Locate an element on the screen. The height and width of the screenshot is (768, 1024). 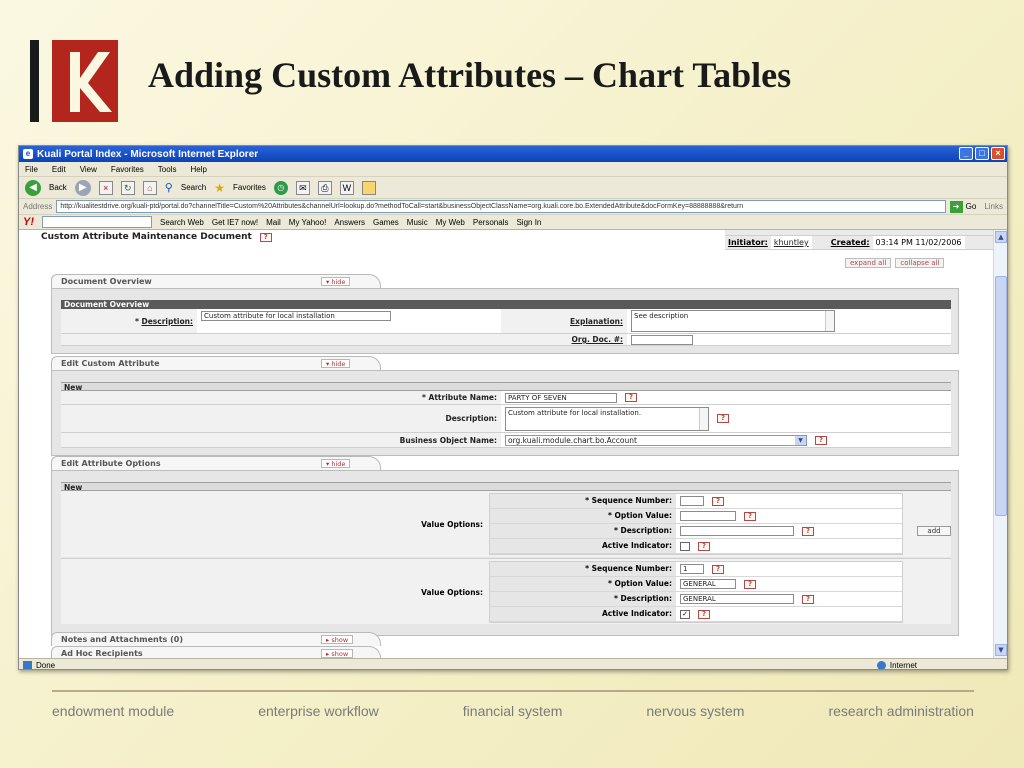
menu-help: Help is located at coordinates (198, 169).